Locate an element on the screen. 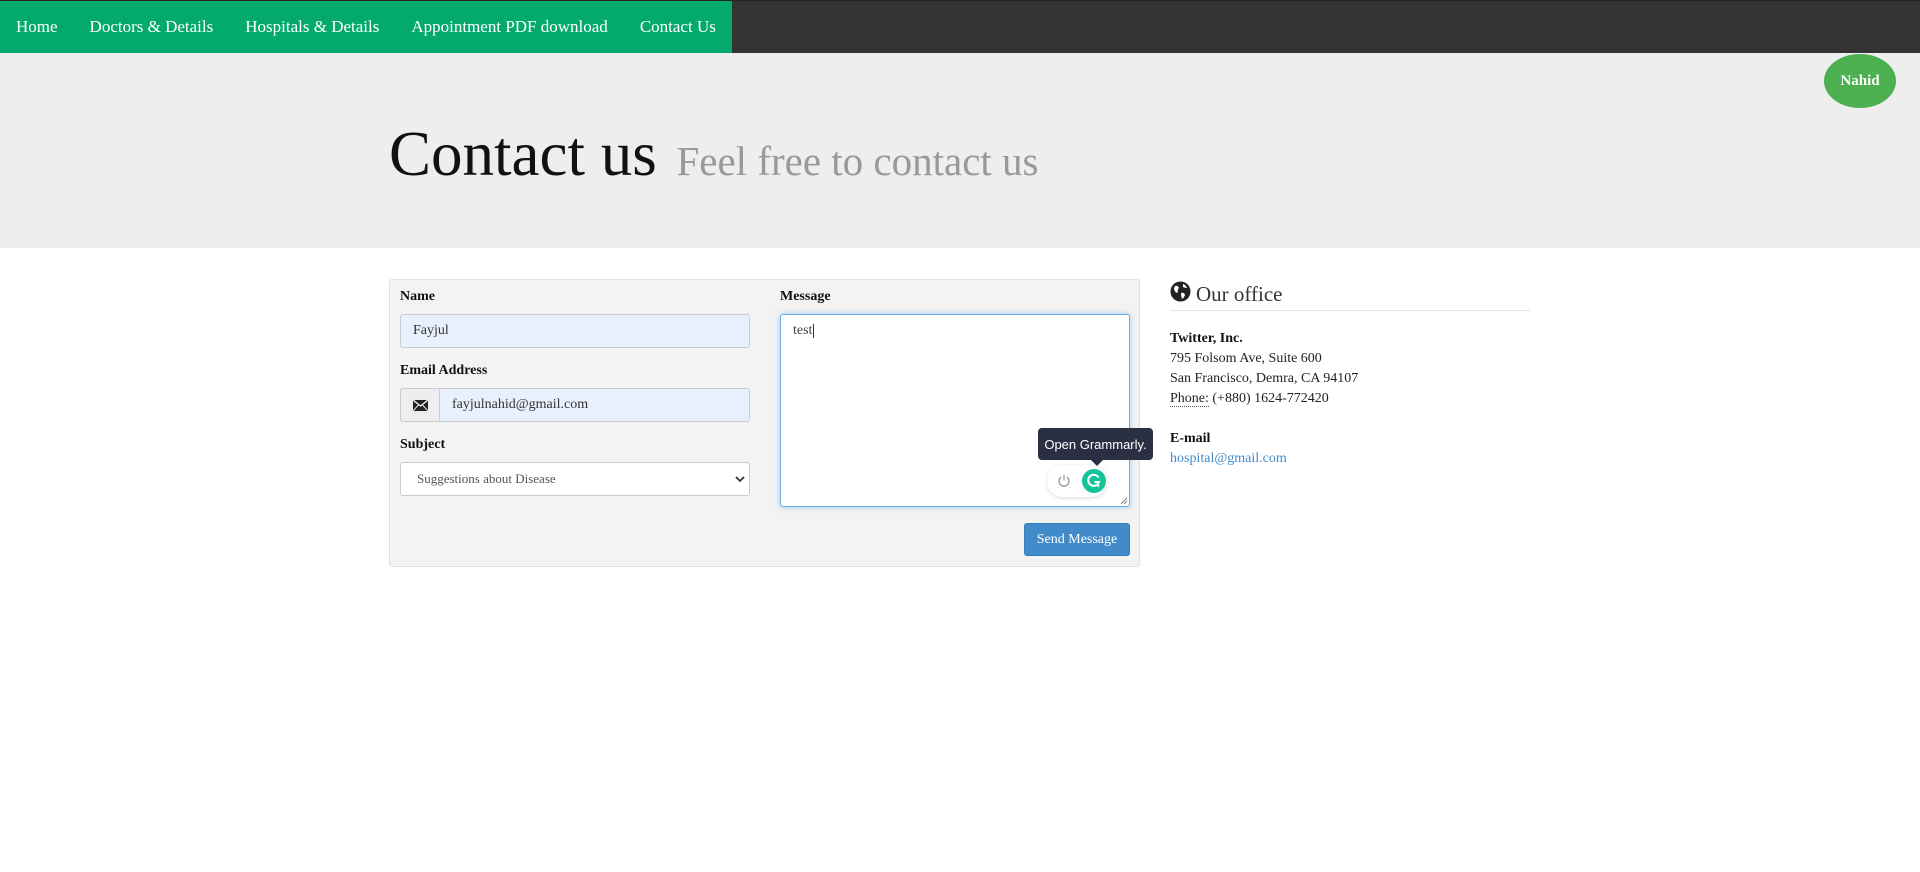 This screenshot has height=872, width=1920. office-phone: Phone: (+880) 1624-772420 is located at coordinates (1249, 399).